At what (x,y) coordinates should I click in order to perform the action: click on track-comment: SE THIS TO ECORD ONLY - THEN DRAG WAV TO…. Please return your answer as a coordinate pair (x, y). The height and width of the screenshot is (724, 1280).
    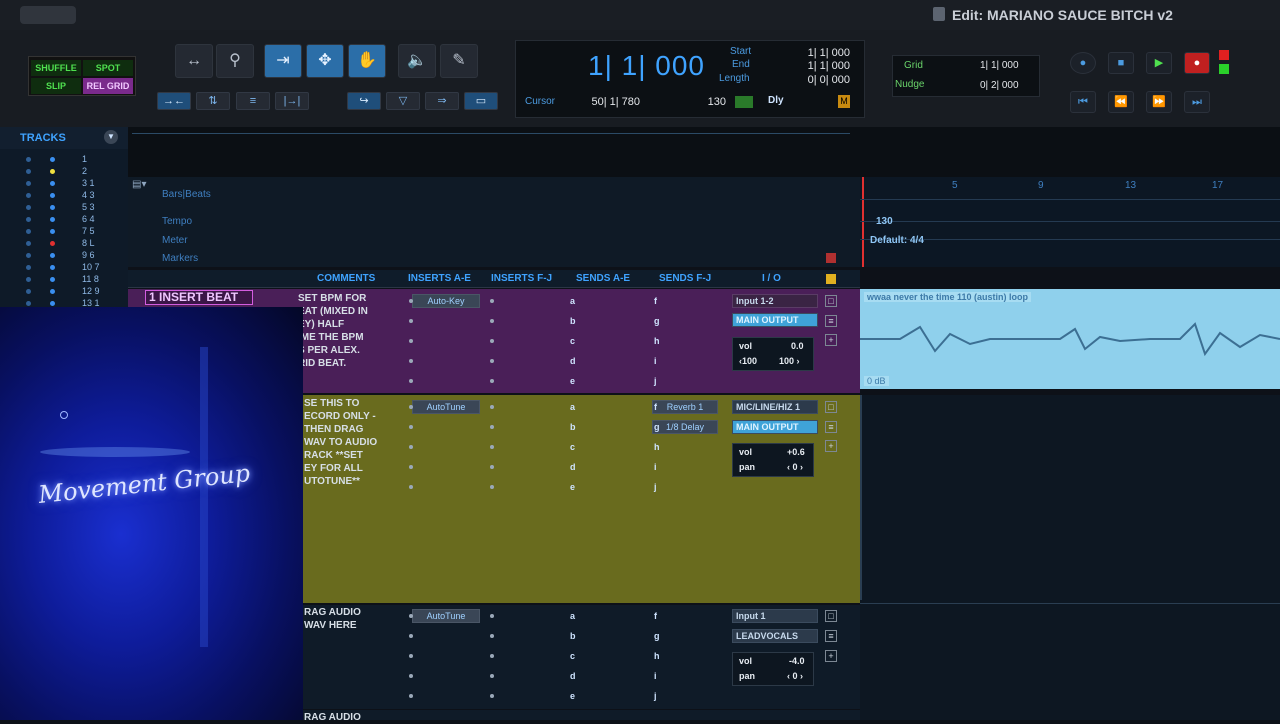
    Looking at the image, I should click on (340, 442).